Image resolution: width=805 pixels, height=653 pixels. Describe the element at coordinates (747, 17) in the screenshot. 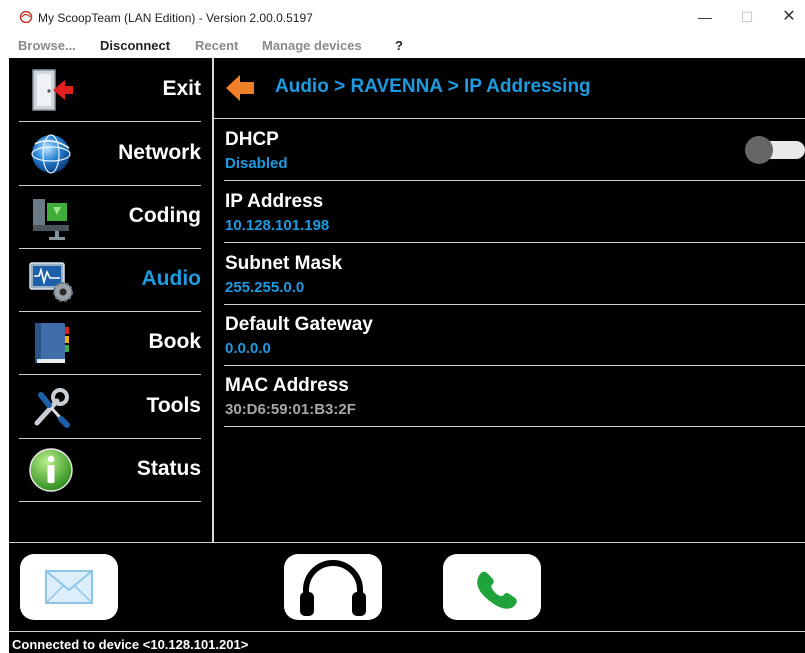

I see `maximize-button: ☐` at that location.